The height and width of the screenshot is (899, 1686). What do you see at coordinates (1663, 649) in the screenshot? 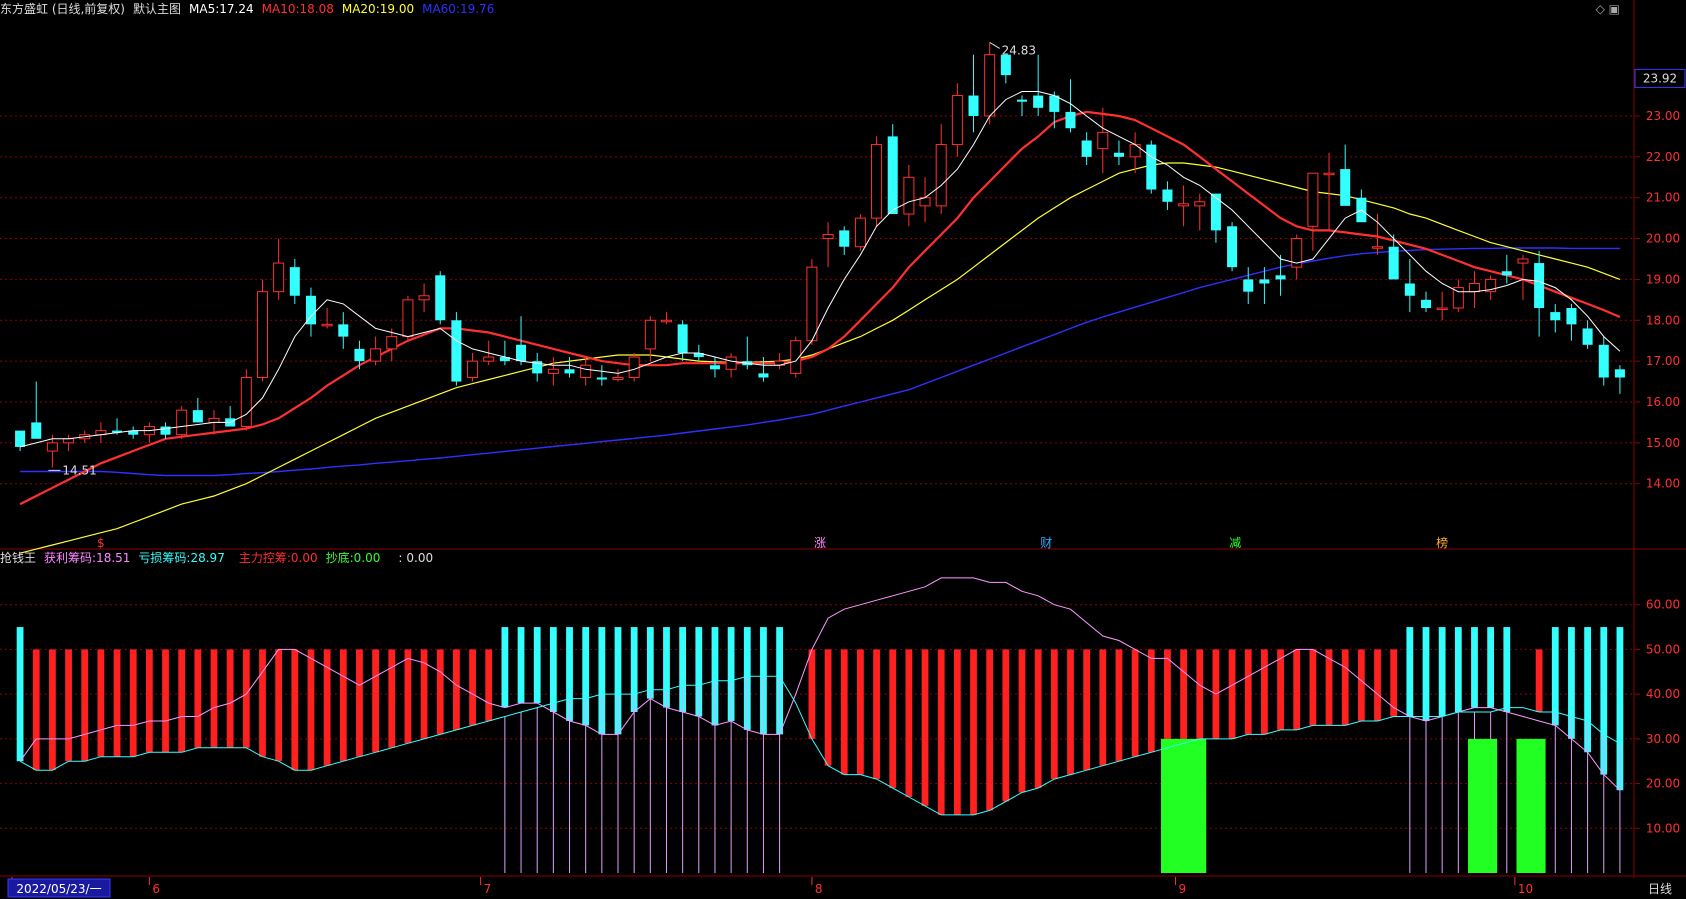
I see `sub-y-tick-label: 50.00` at bounding box center [1663, 649].